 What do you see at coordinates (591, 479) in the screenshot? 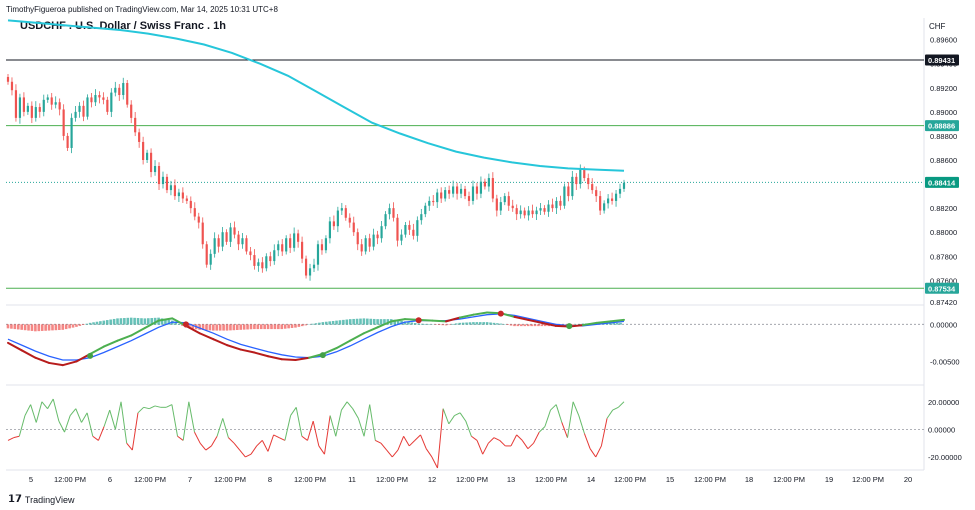
I see `time-tick-label: 14` at bounding box center [591, 479].